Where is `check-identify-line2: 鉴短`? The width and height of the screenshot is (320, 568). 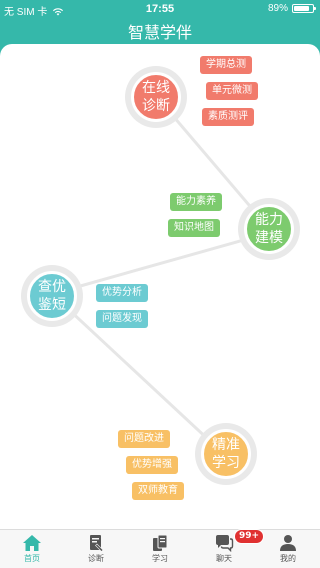
check-identify-line2: 鉴短 is located at coordinates (52, 305).